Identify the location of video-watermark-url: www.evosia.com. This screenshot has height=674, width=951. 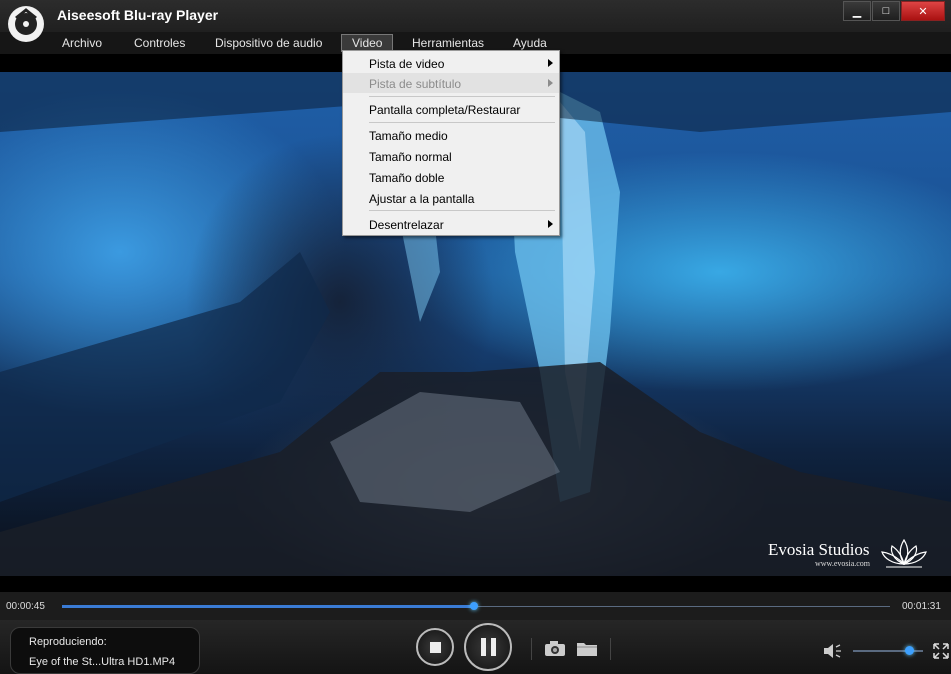
(843, 563).